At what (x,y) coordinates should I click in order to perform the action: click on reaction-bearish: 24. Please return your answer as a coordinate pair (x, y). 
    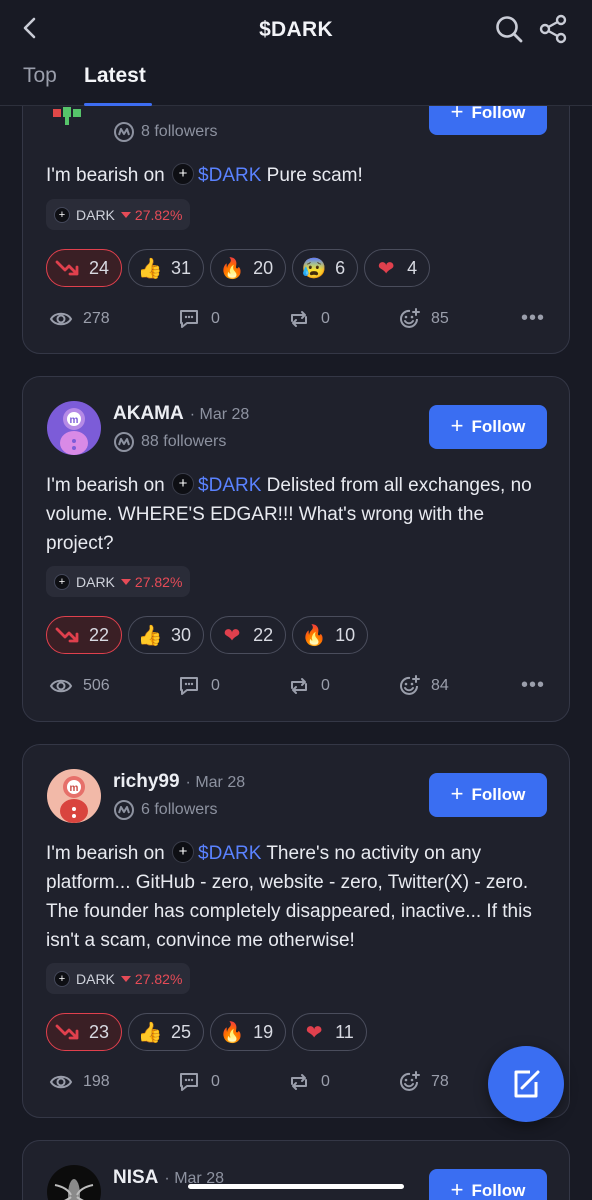
    Looking at the image, I should click on (84, 268).